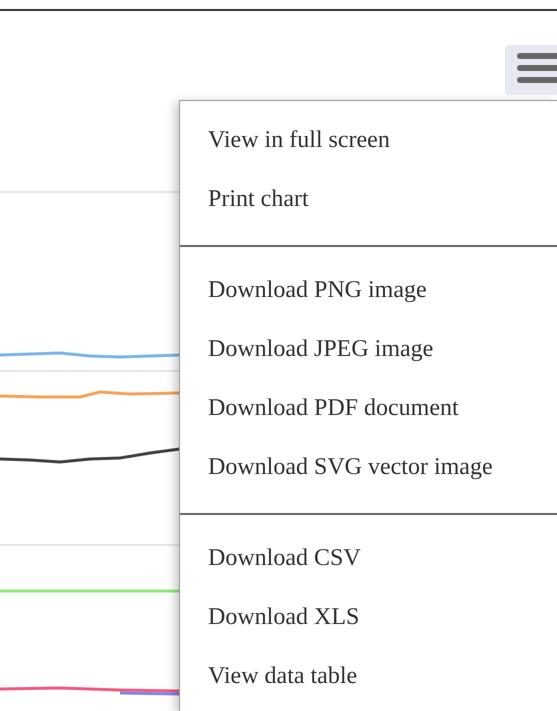  What do you see at coordinates (531, 70) in the screenshot?
I see `menu-button` at bounding box center [531, 70].